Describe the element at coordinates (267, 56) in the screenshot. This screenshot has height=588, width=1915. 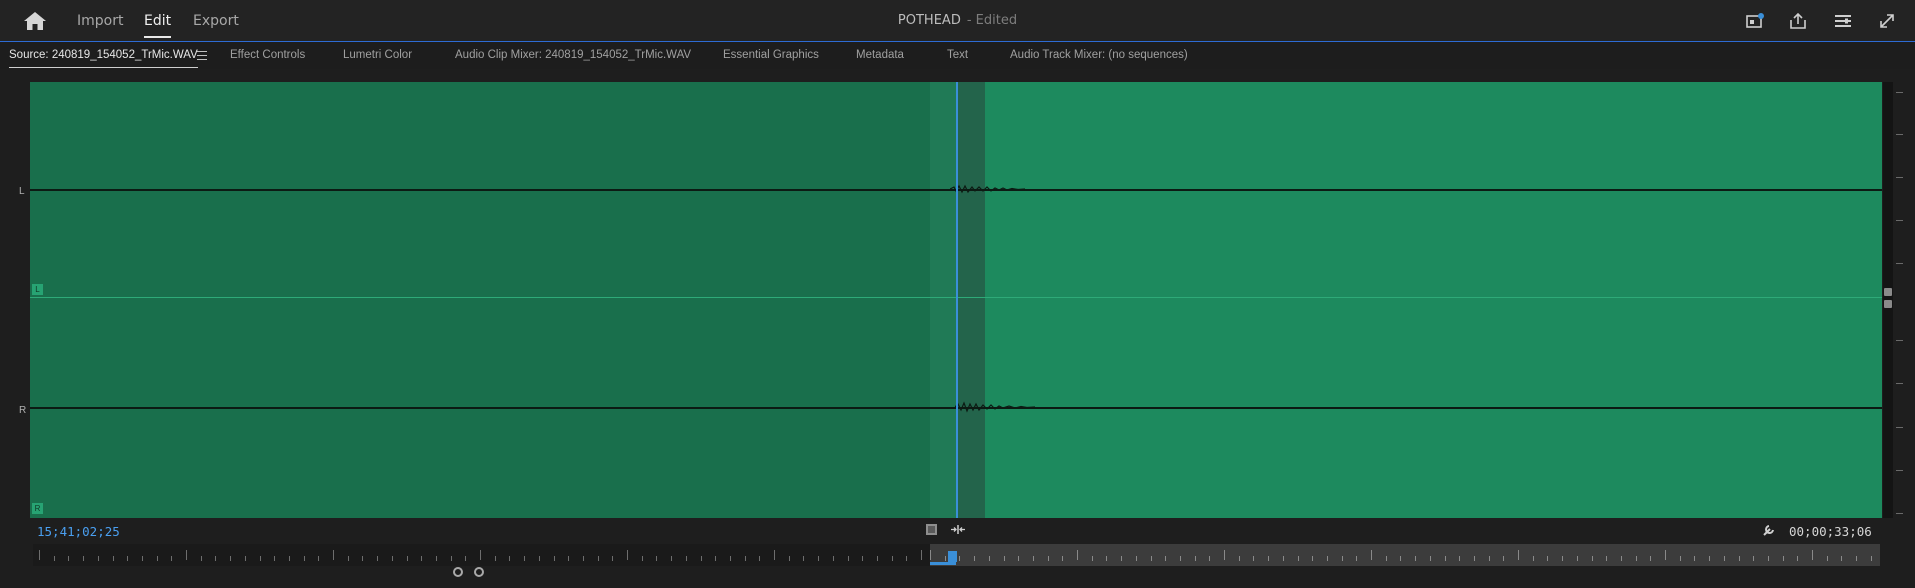
I see `tab-effect-controls: Effect Controls` at that location.